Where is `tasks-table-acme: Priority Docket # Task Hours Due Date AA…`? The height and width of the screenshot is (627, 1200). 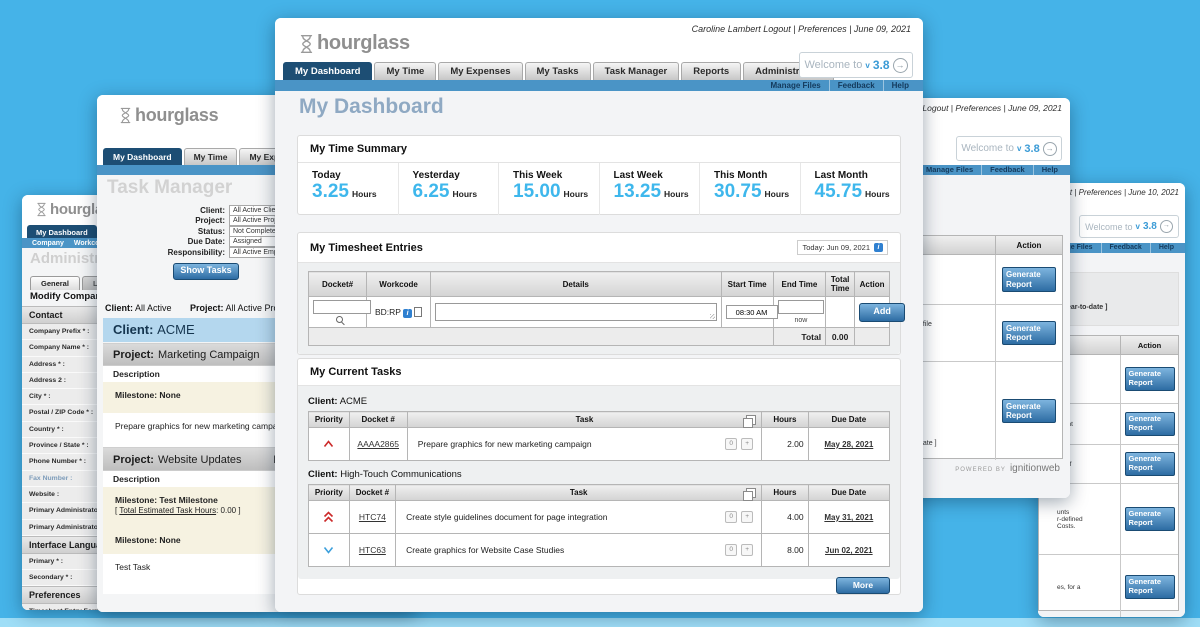 tasks-table-acme: Priority Docket # Task Hours Due Date AA… is located at coordinates (599, 436).